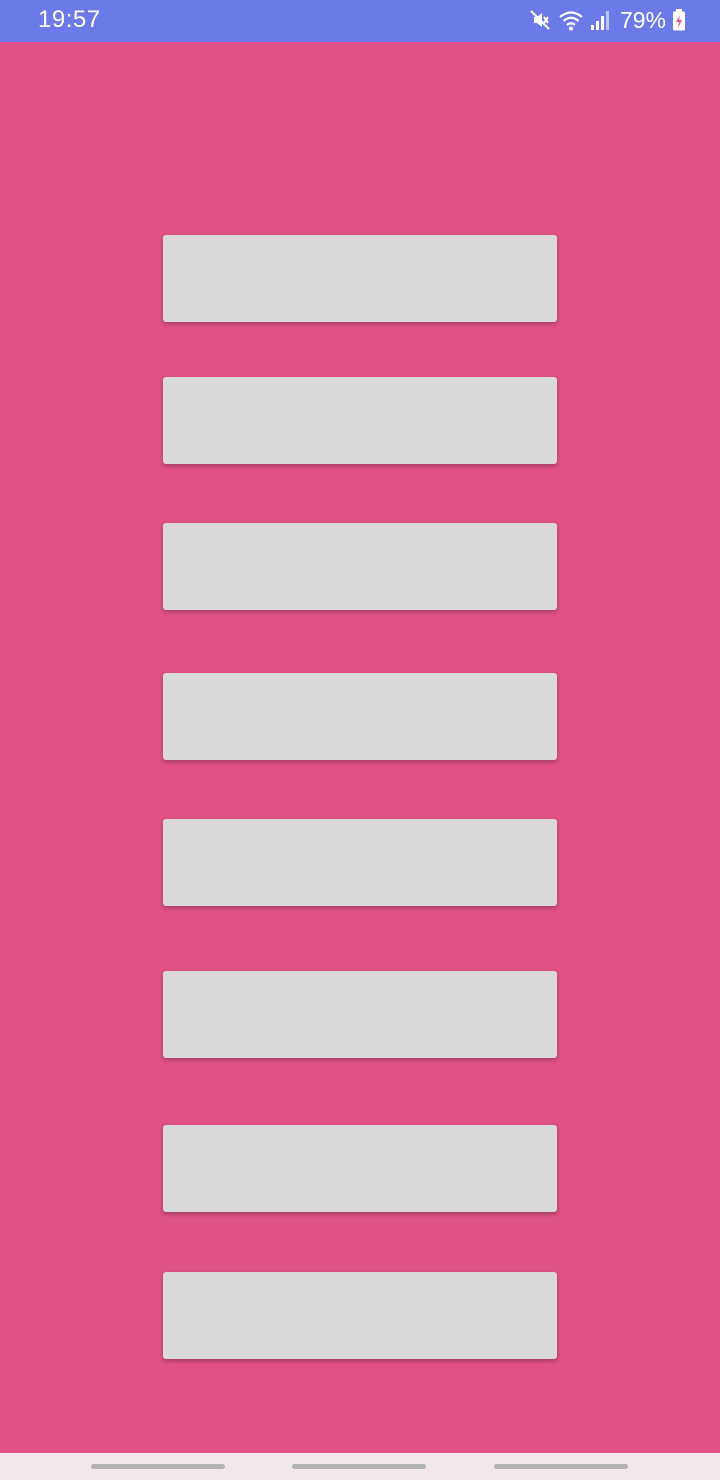 Image resolution: width=720 pixels, height=1480 pixels. I want to click on status-time: 19:57, so click(69, 19).